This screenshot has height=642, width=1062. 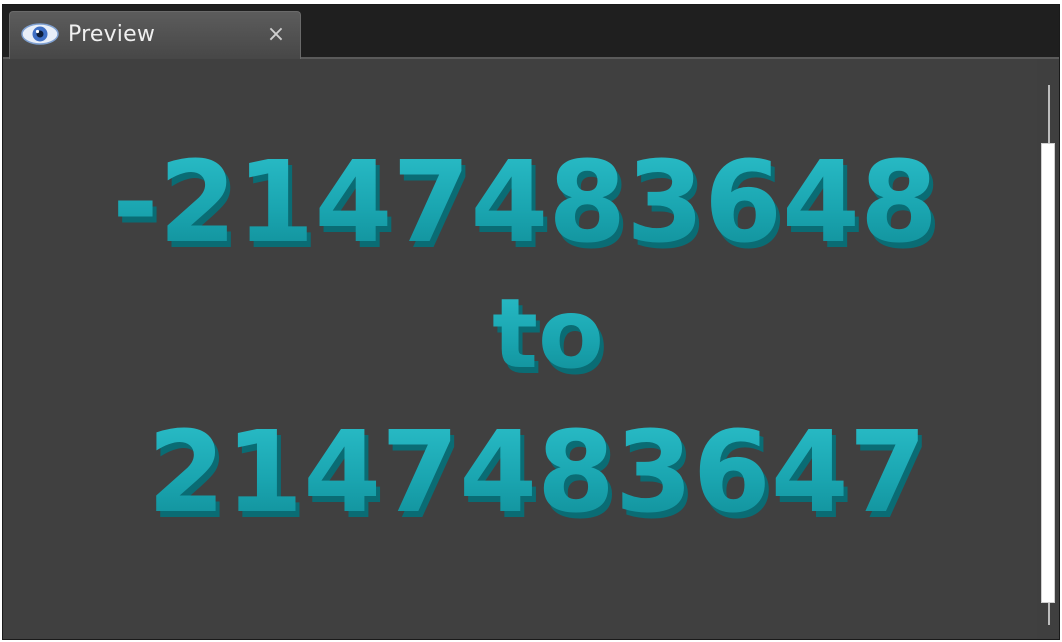 What do you see at coordinates (40, 34) in the screenshot?
I see `eye-icon` at bounding box center [40, 34].